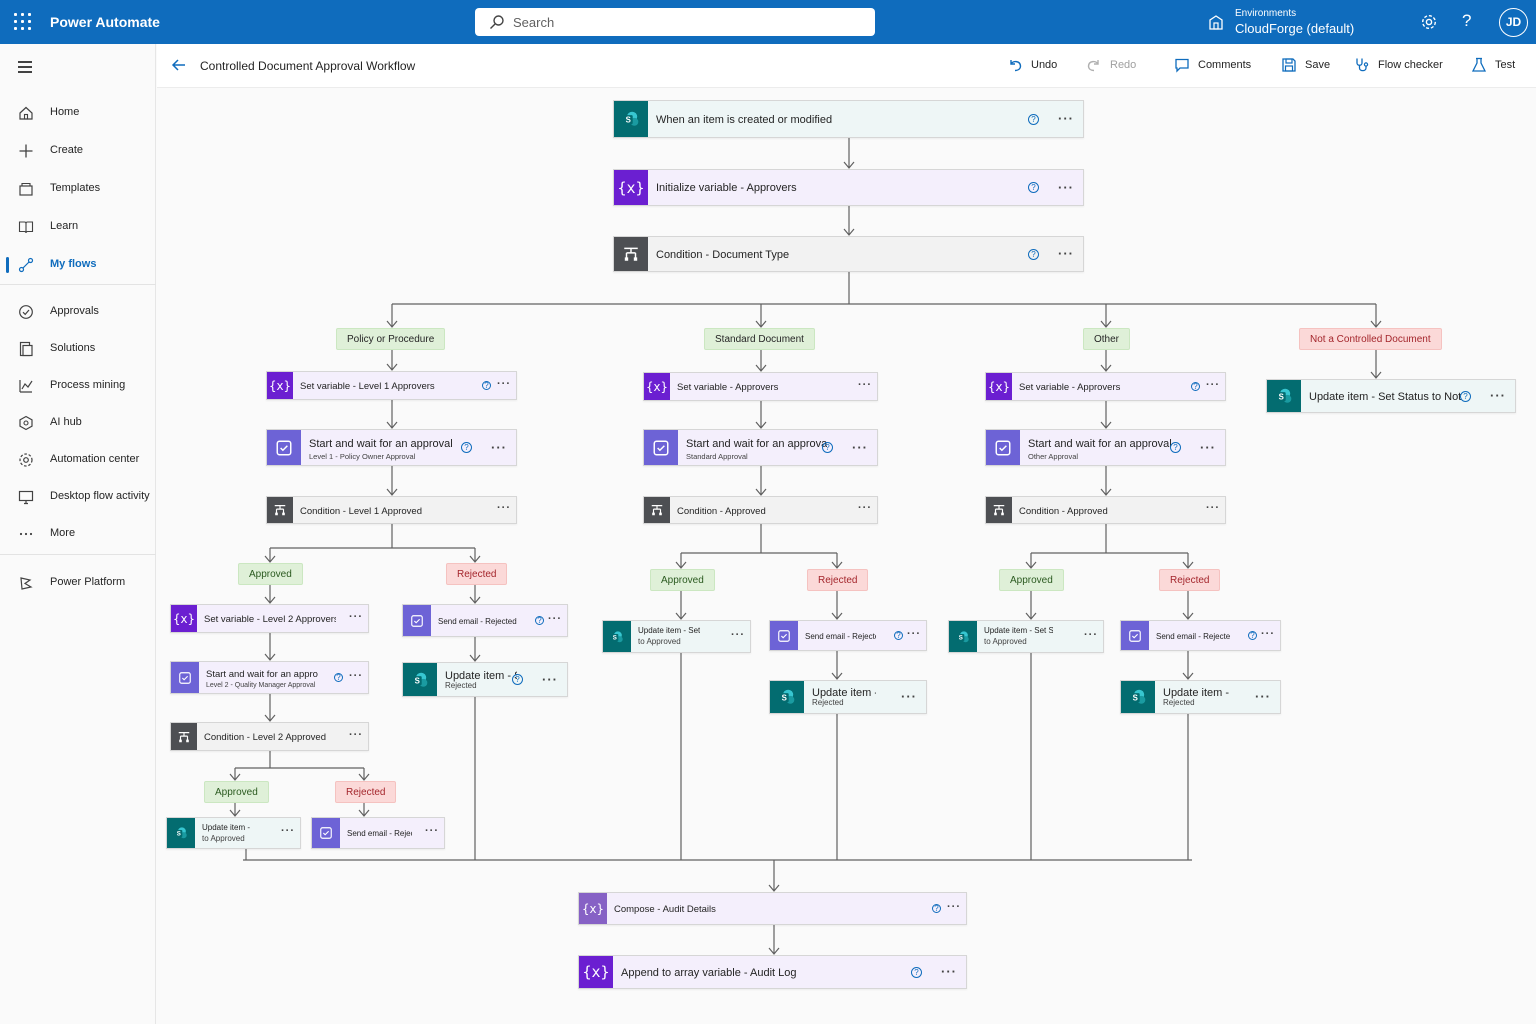  Describe the element at coordinates (391, 339) in the screenshot. I see `branch-label-policy: Policy or Procedure` at that location.